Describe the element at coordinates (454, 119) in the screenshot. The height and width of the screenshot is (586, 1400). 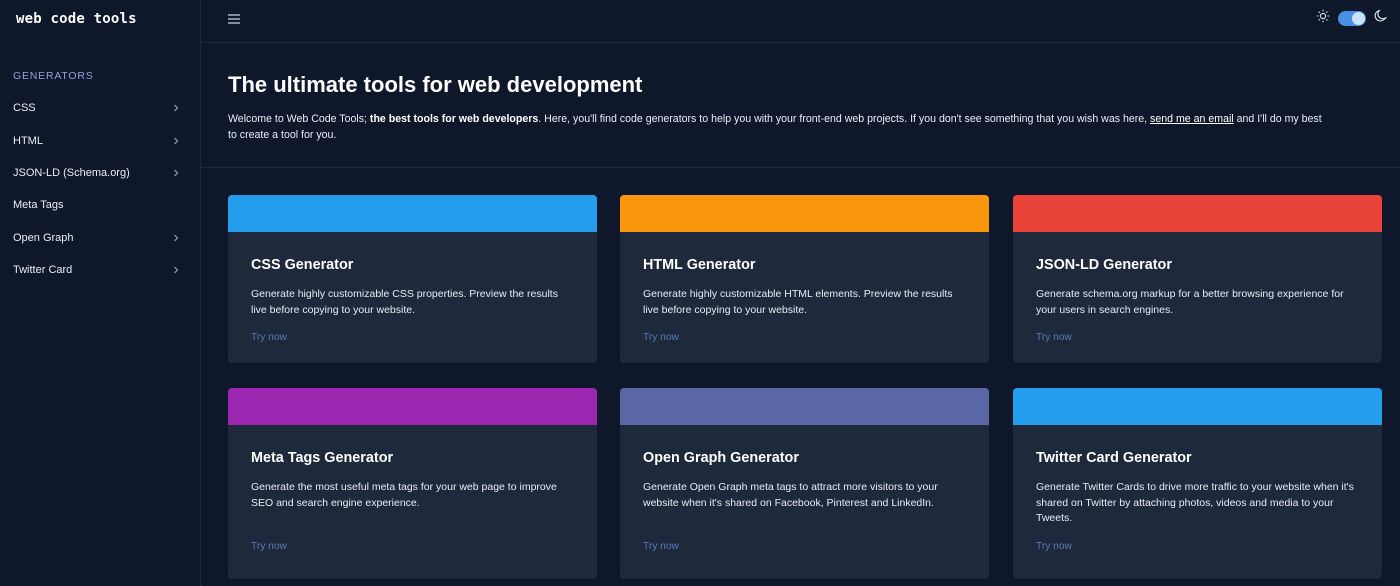
I see `hero-bold-text: the best tools for web developers` at that location.